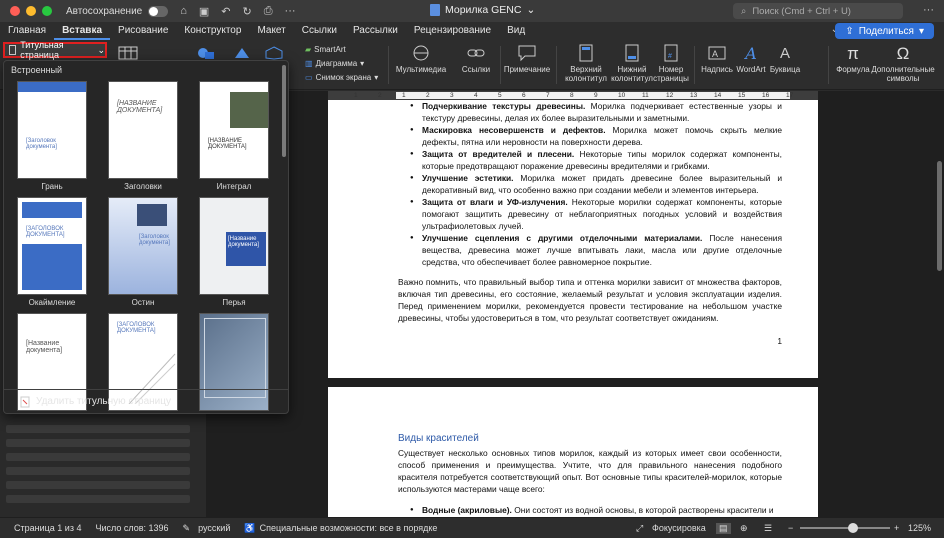  What do you see at coordinates (632, 63) in the screenshot?
I see `footer-button: Нижний колонтитул` at bounding box center [632, 63].